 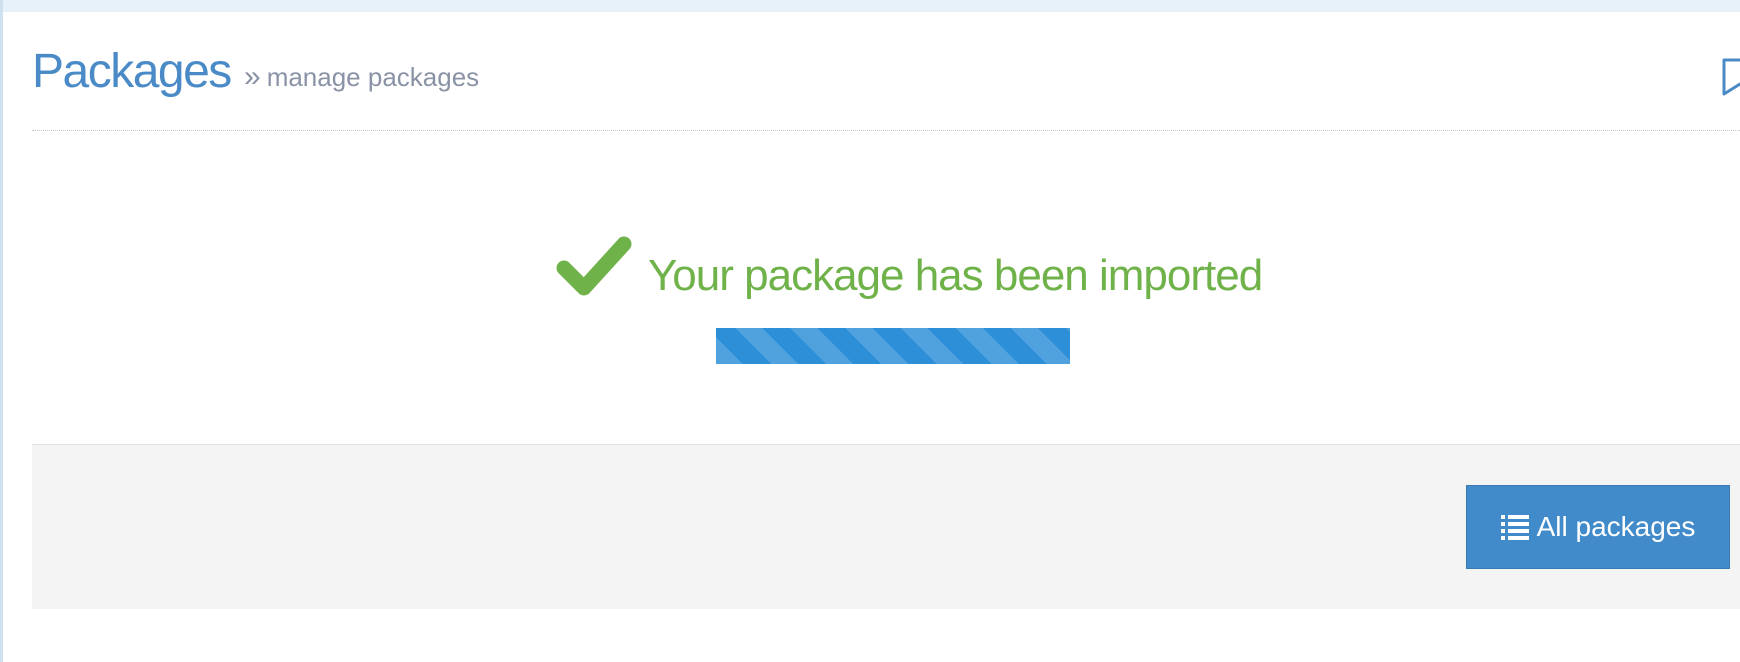 I want to click on status-message: Your package has been imported, so click(x=955, y=275).